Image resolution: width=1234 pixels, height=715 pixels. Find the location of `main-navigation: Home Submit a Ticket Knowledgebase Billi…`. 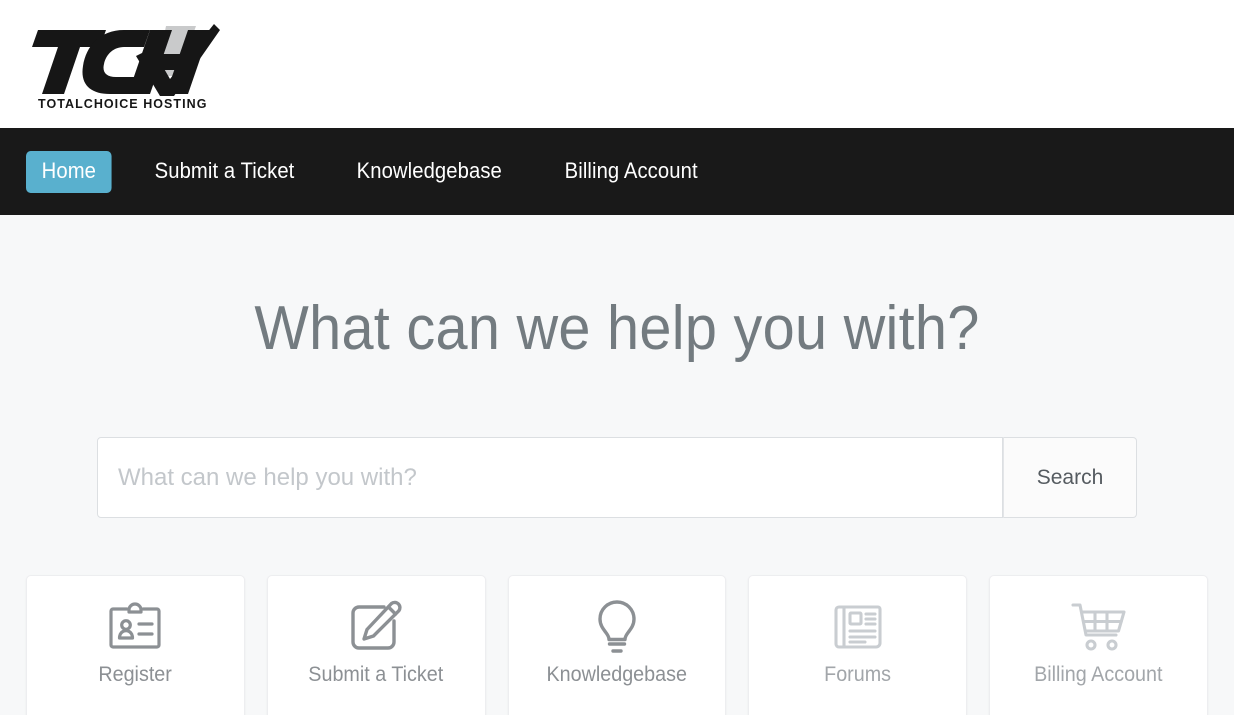

main-navigation: Home Submit a Ticket Knowledgebase Billi… is located at coordinates (617, 171).